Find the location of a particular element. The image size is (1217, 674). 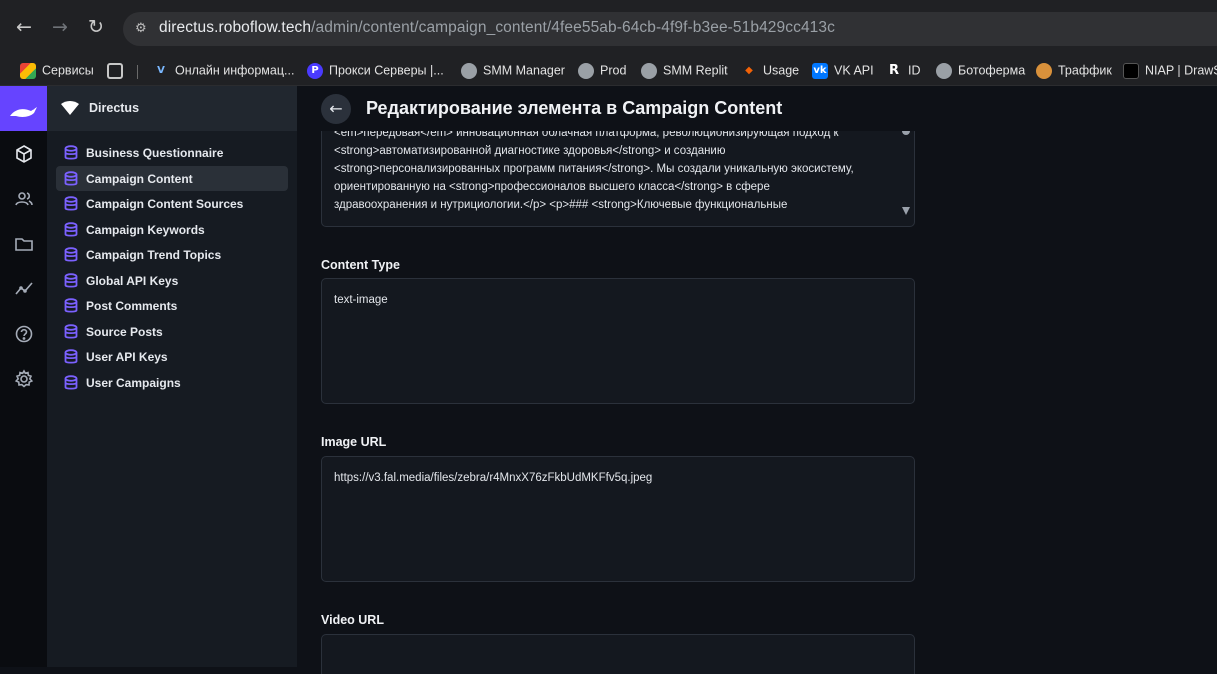

site-settings-icon: ⚙ is located at coordinates (144, 29).